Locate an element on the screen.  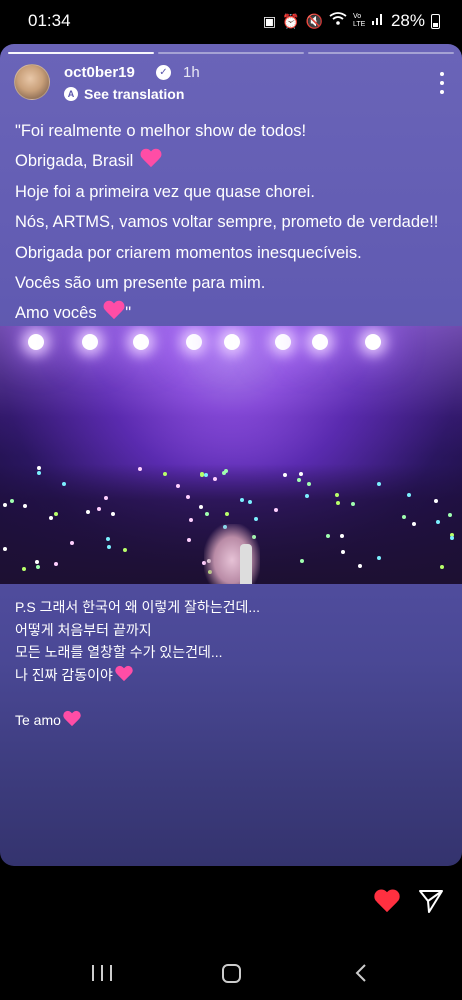
alarm-icon: ⏰ is located at coordinates (291, 21).